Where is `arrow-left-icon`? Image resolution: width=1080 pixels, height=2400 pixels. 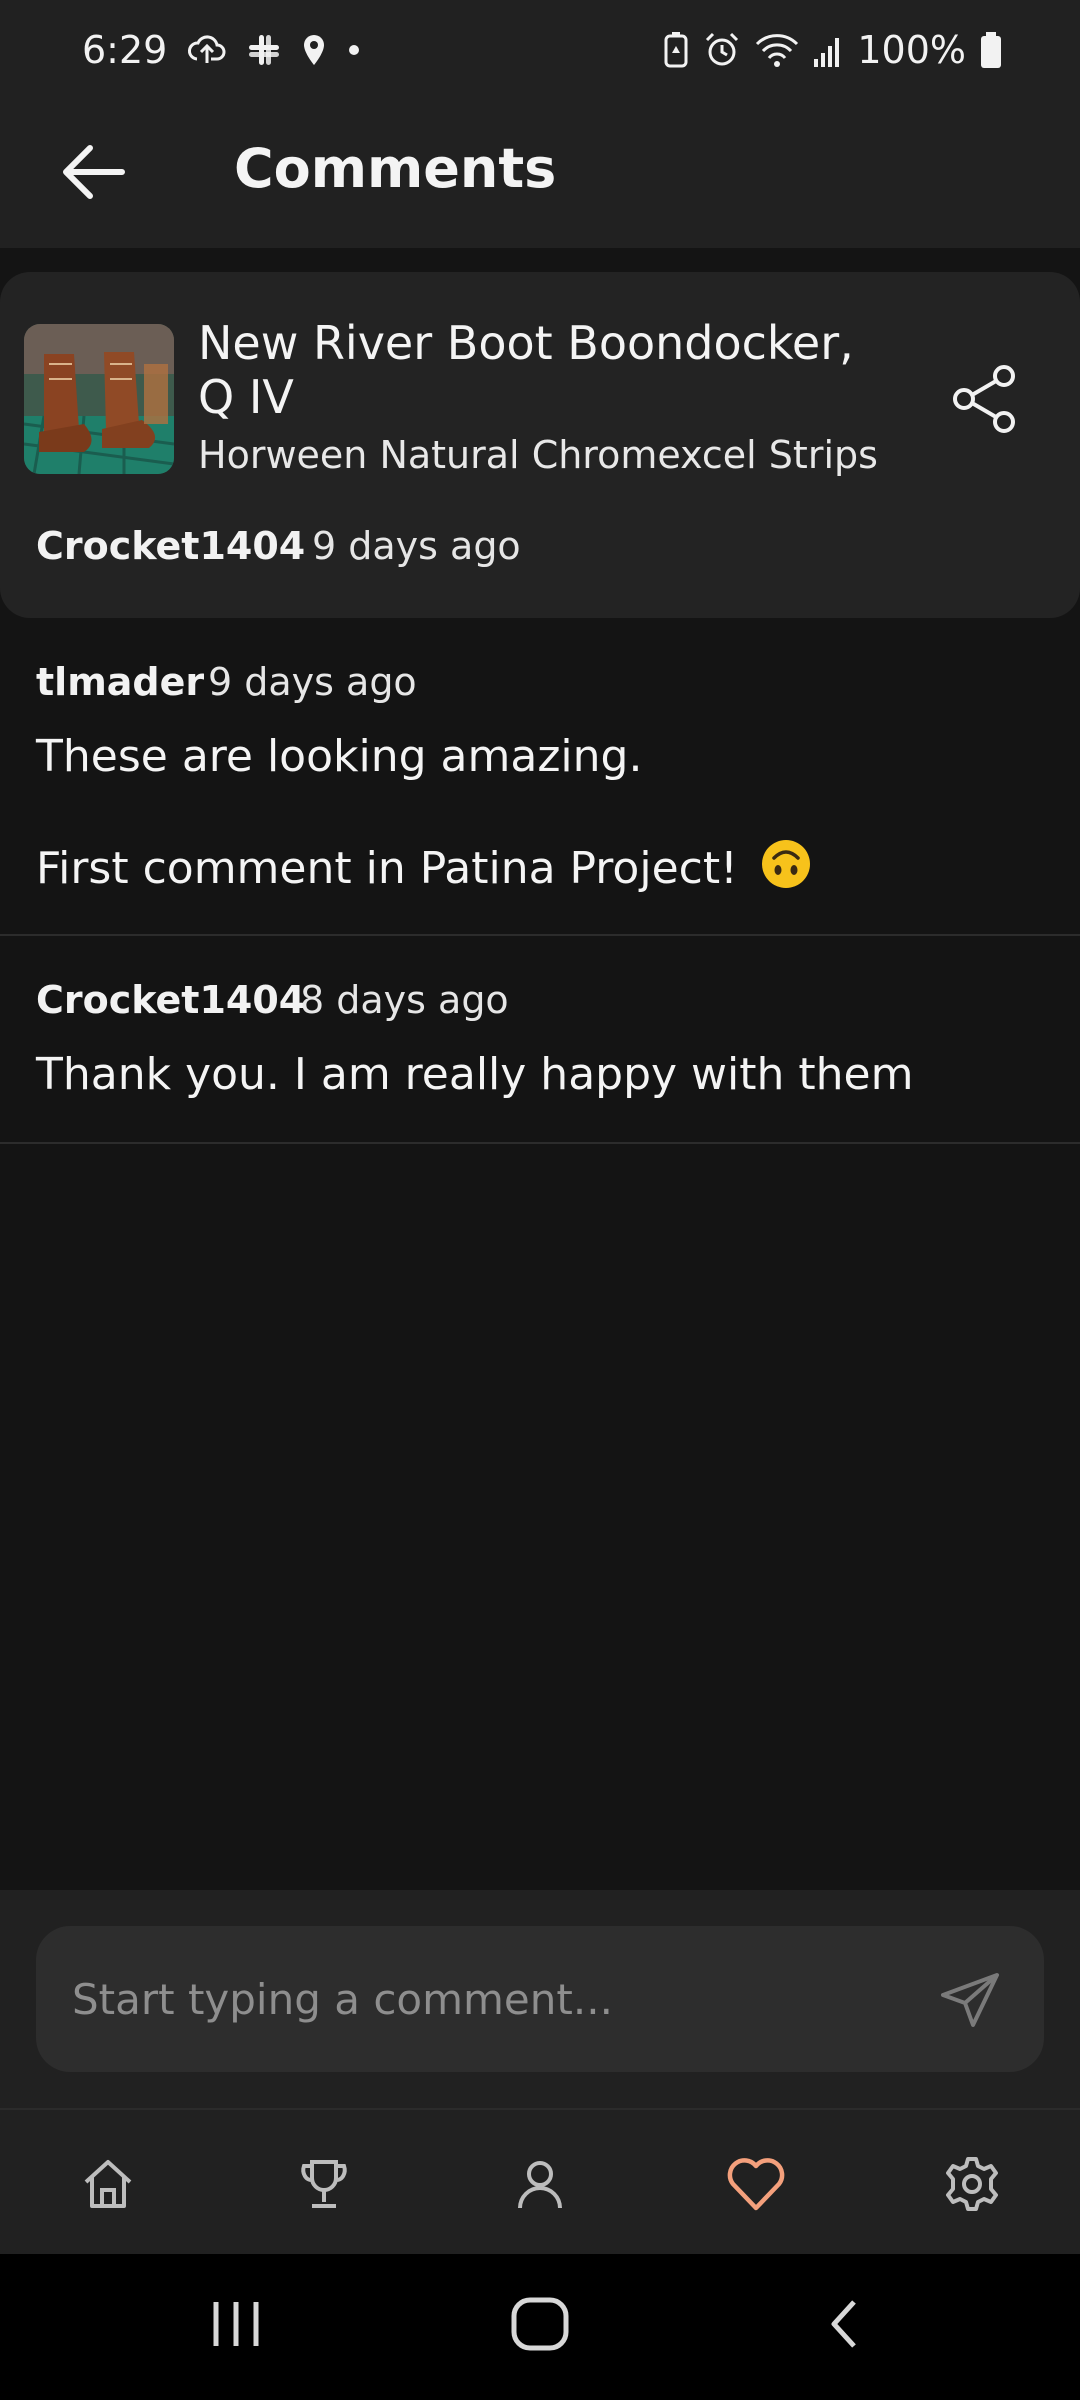 arrow-left-icon is located at coordinates (94, 172).